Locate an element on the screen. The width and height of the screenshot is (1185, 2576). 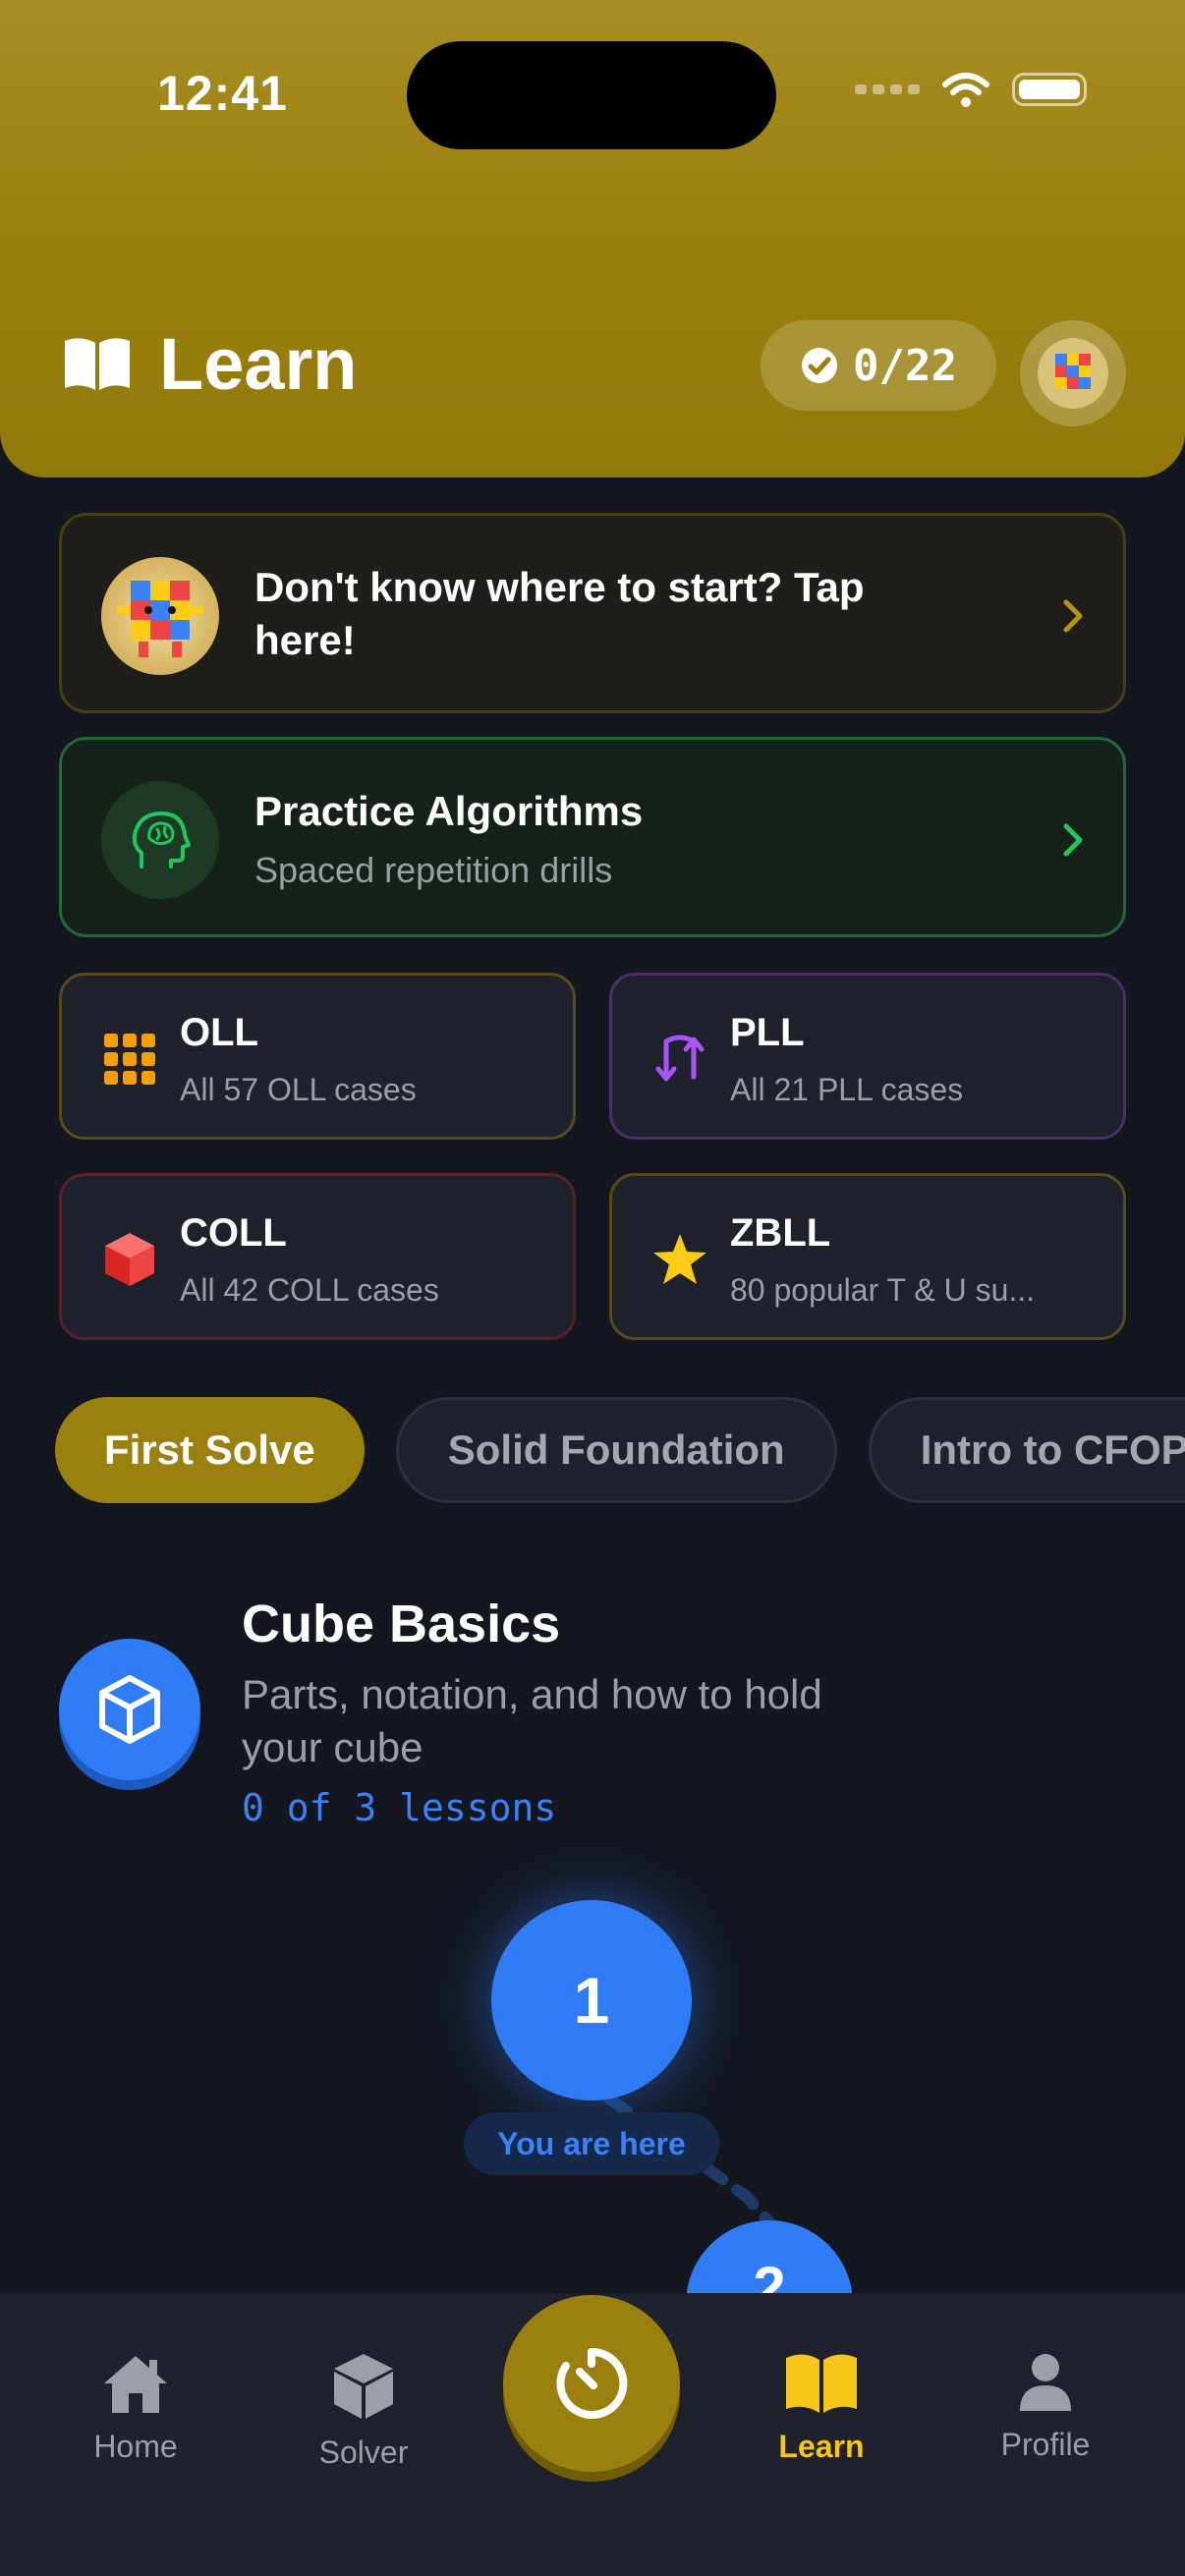
tab-solver-label: Solver is located at coordinates (364, 2452).